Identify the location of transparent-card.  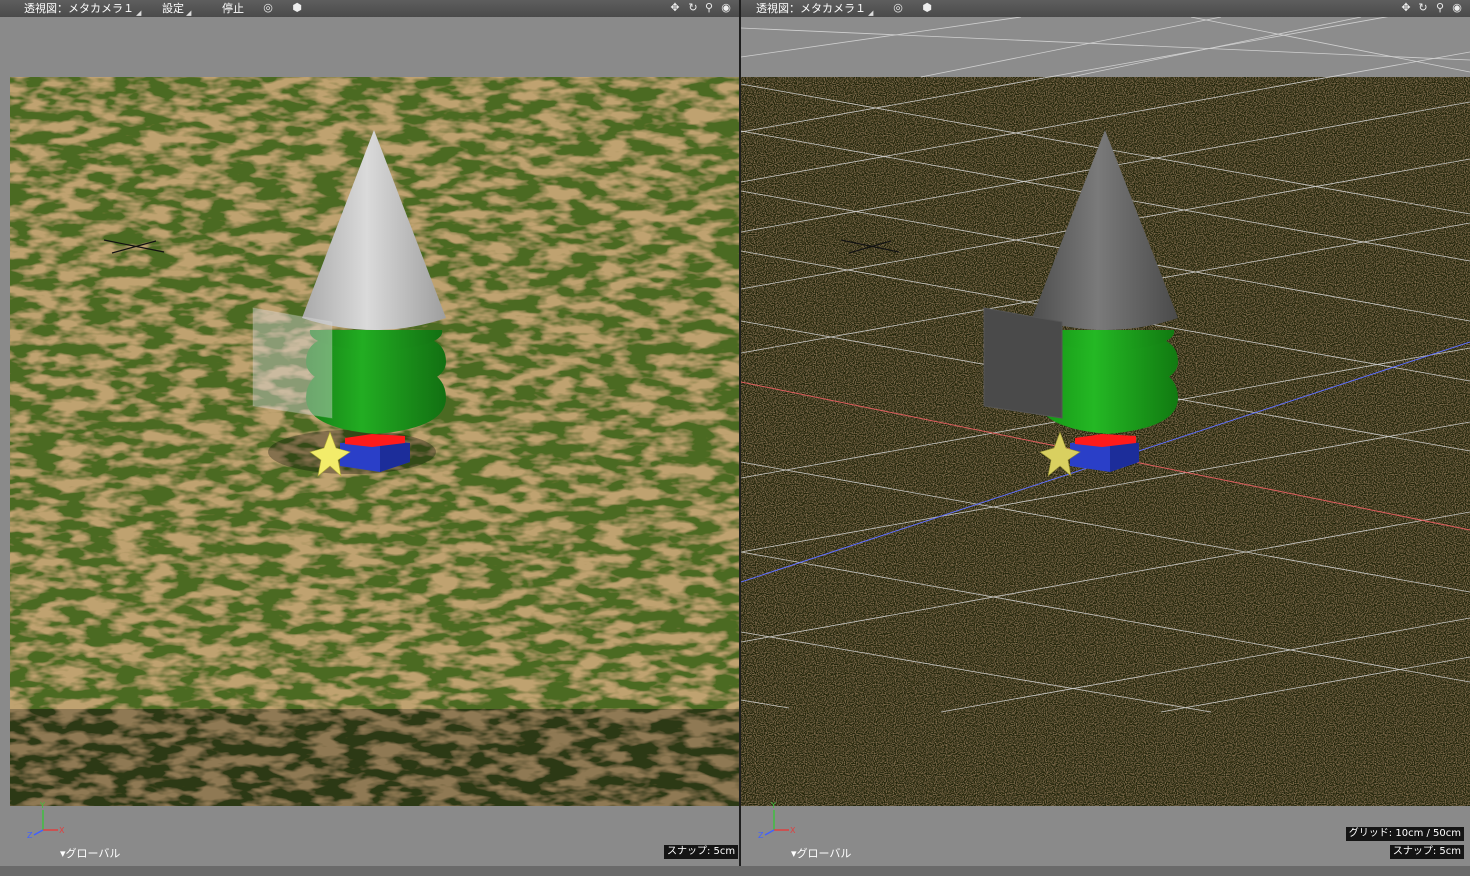
(292, 363).